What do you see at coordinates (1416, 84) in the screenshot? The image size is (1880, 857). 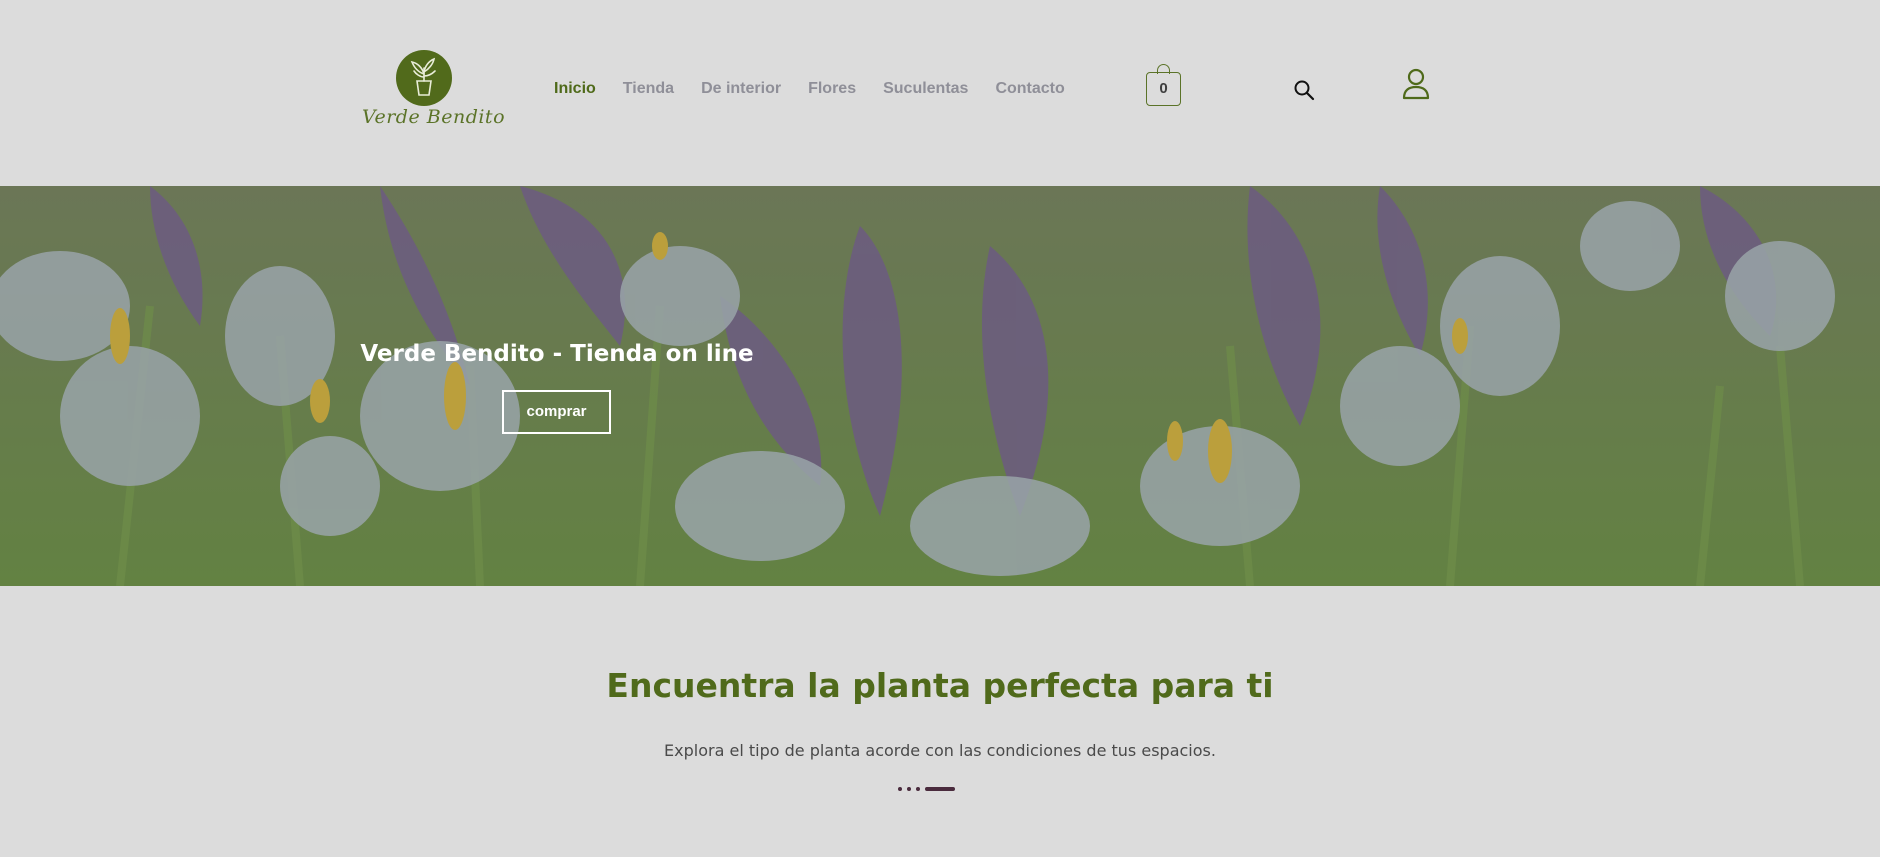 I see `user-icon` at bounding box center [1416, 84].